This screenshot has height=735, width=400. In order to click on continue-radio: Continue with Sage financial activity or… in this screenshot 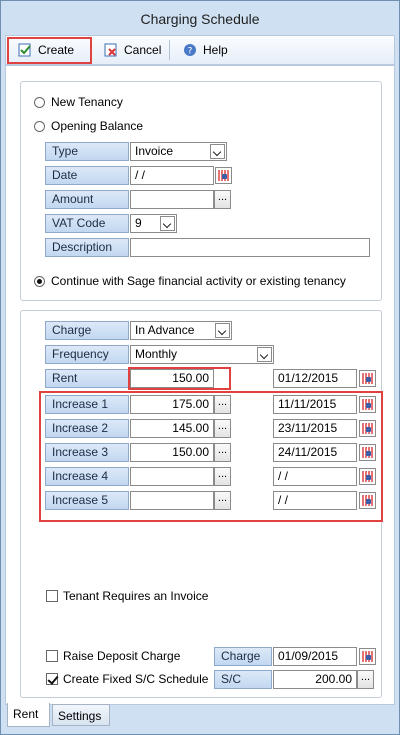, I will do `click(190, 281)`.